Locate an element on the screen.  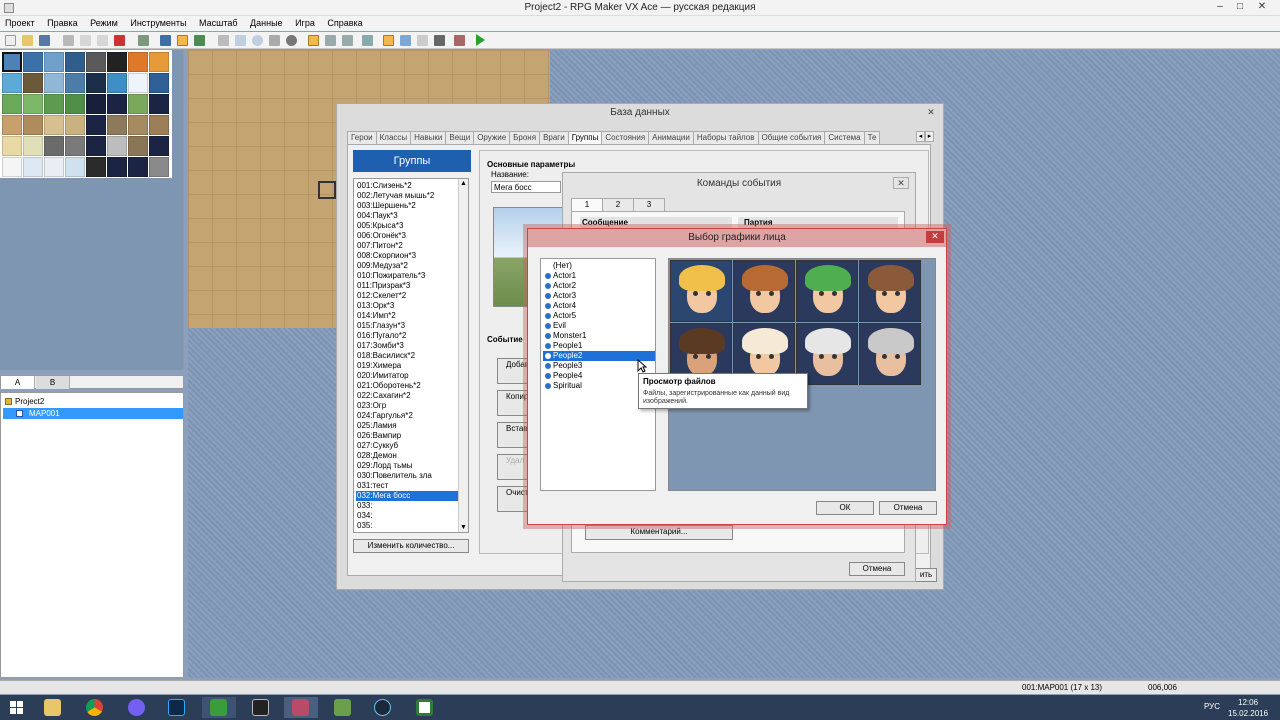
tab-items: Вещи is located at coordinates (460, 137).